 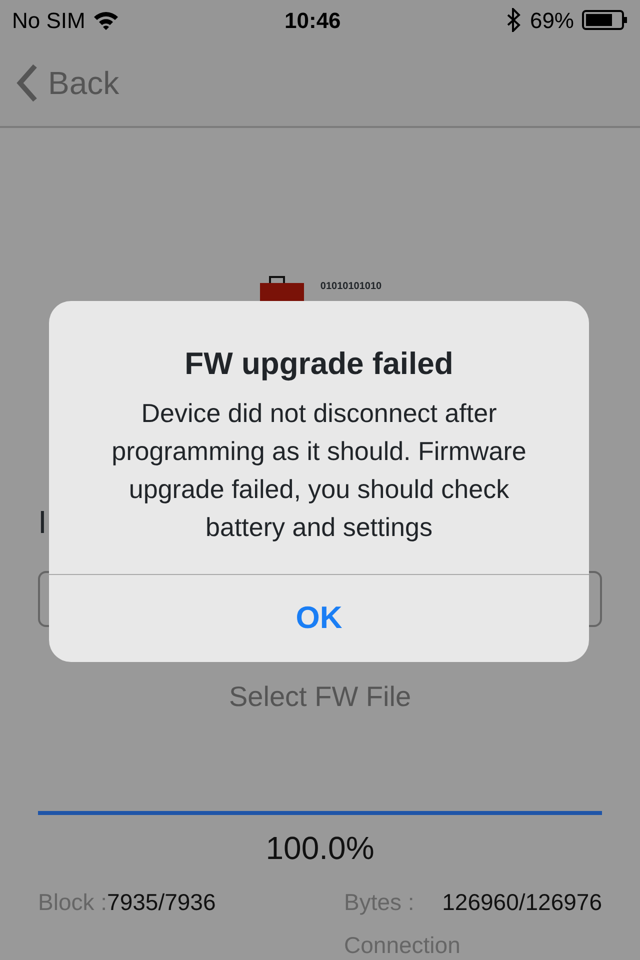 What do you see at coordinates (68, 83) in the screenshot?
I see `back-button: Back` at bounding box center [68, 83].